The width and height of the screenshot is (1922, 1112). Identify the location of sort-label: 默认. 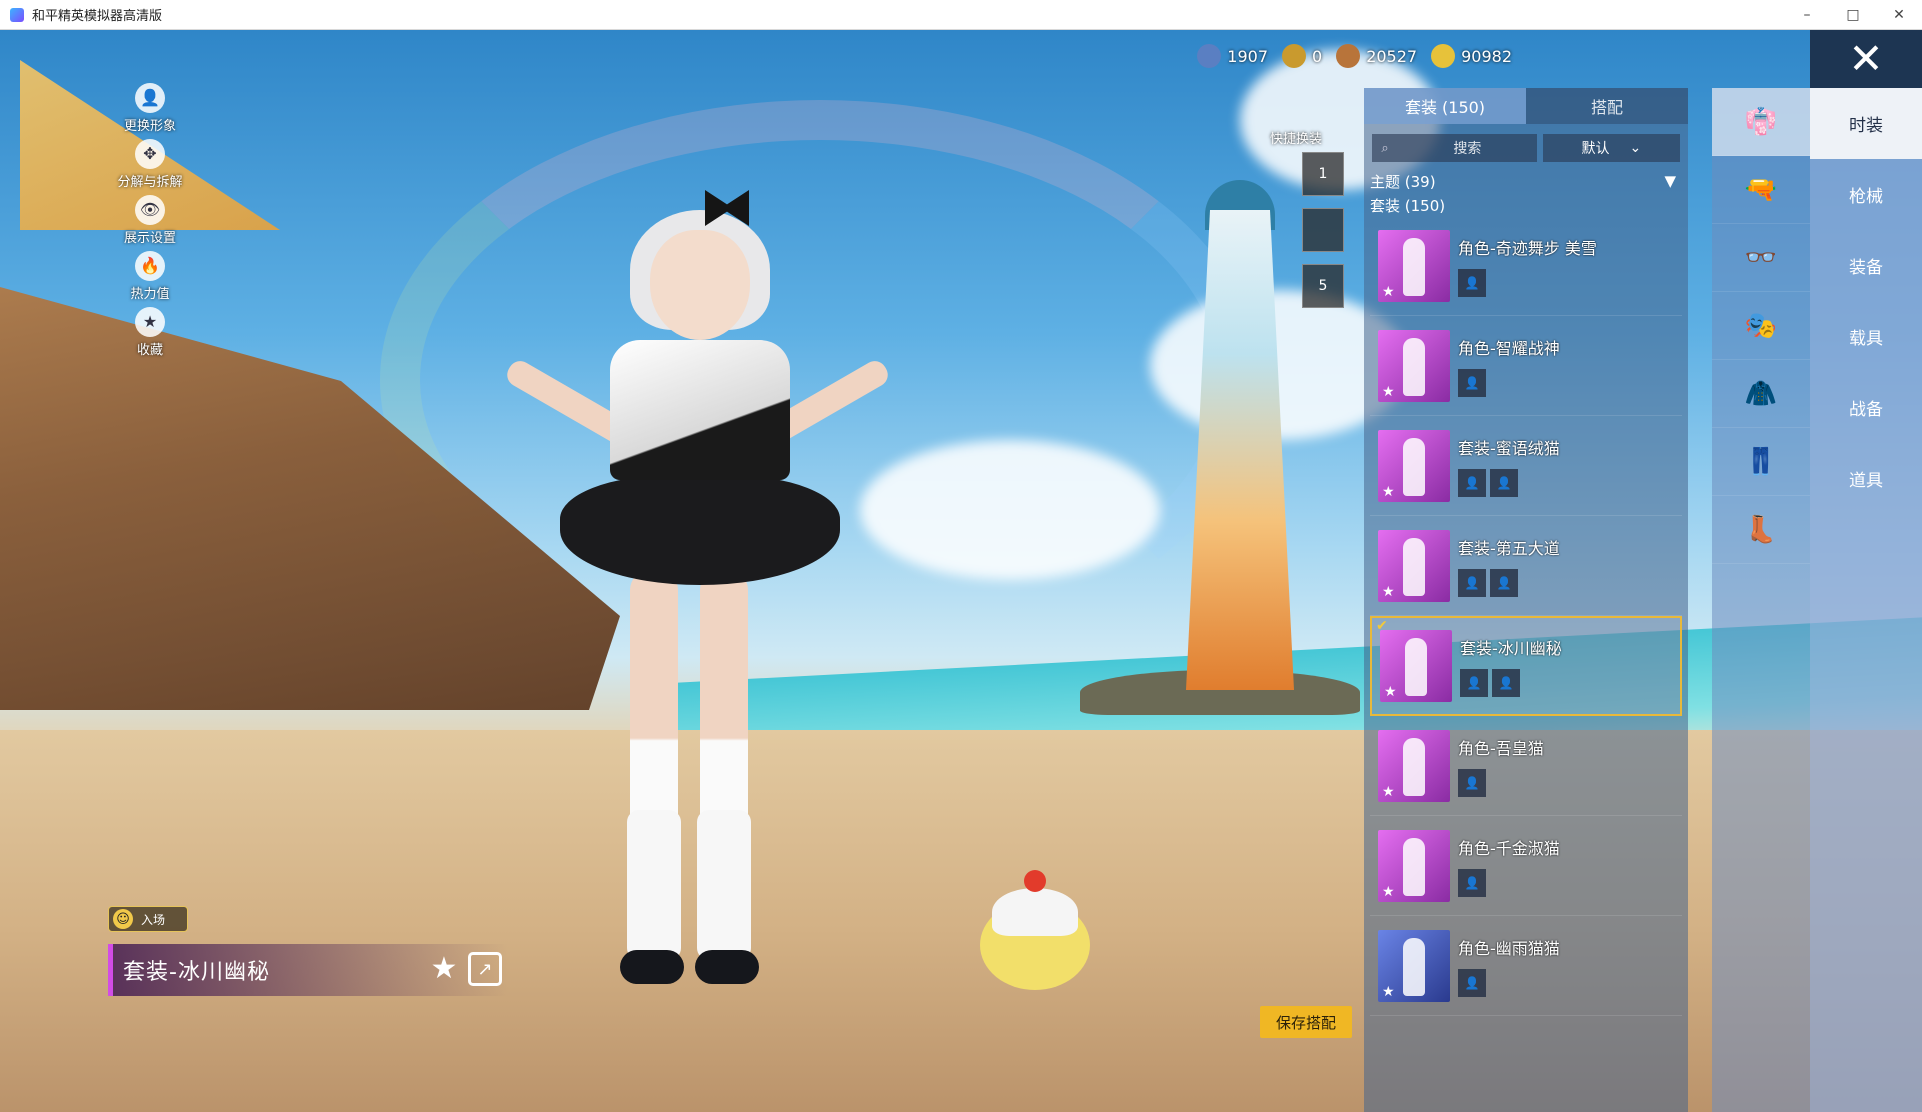
(1595, 149).